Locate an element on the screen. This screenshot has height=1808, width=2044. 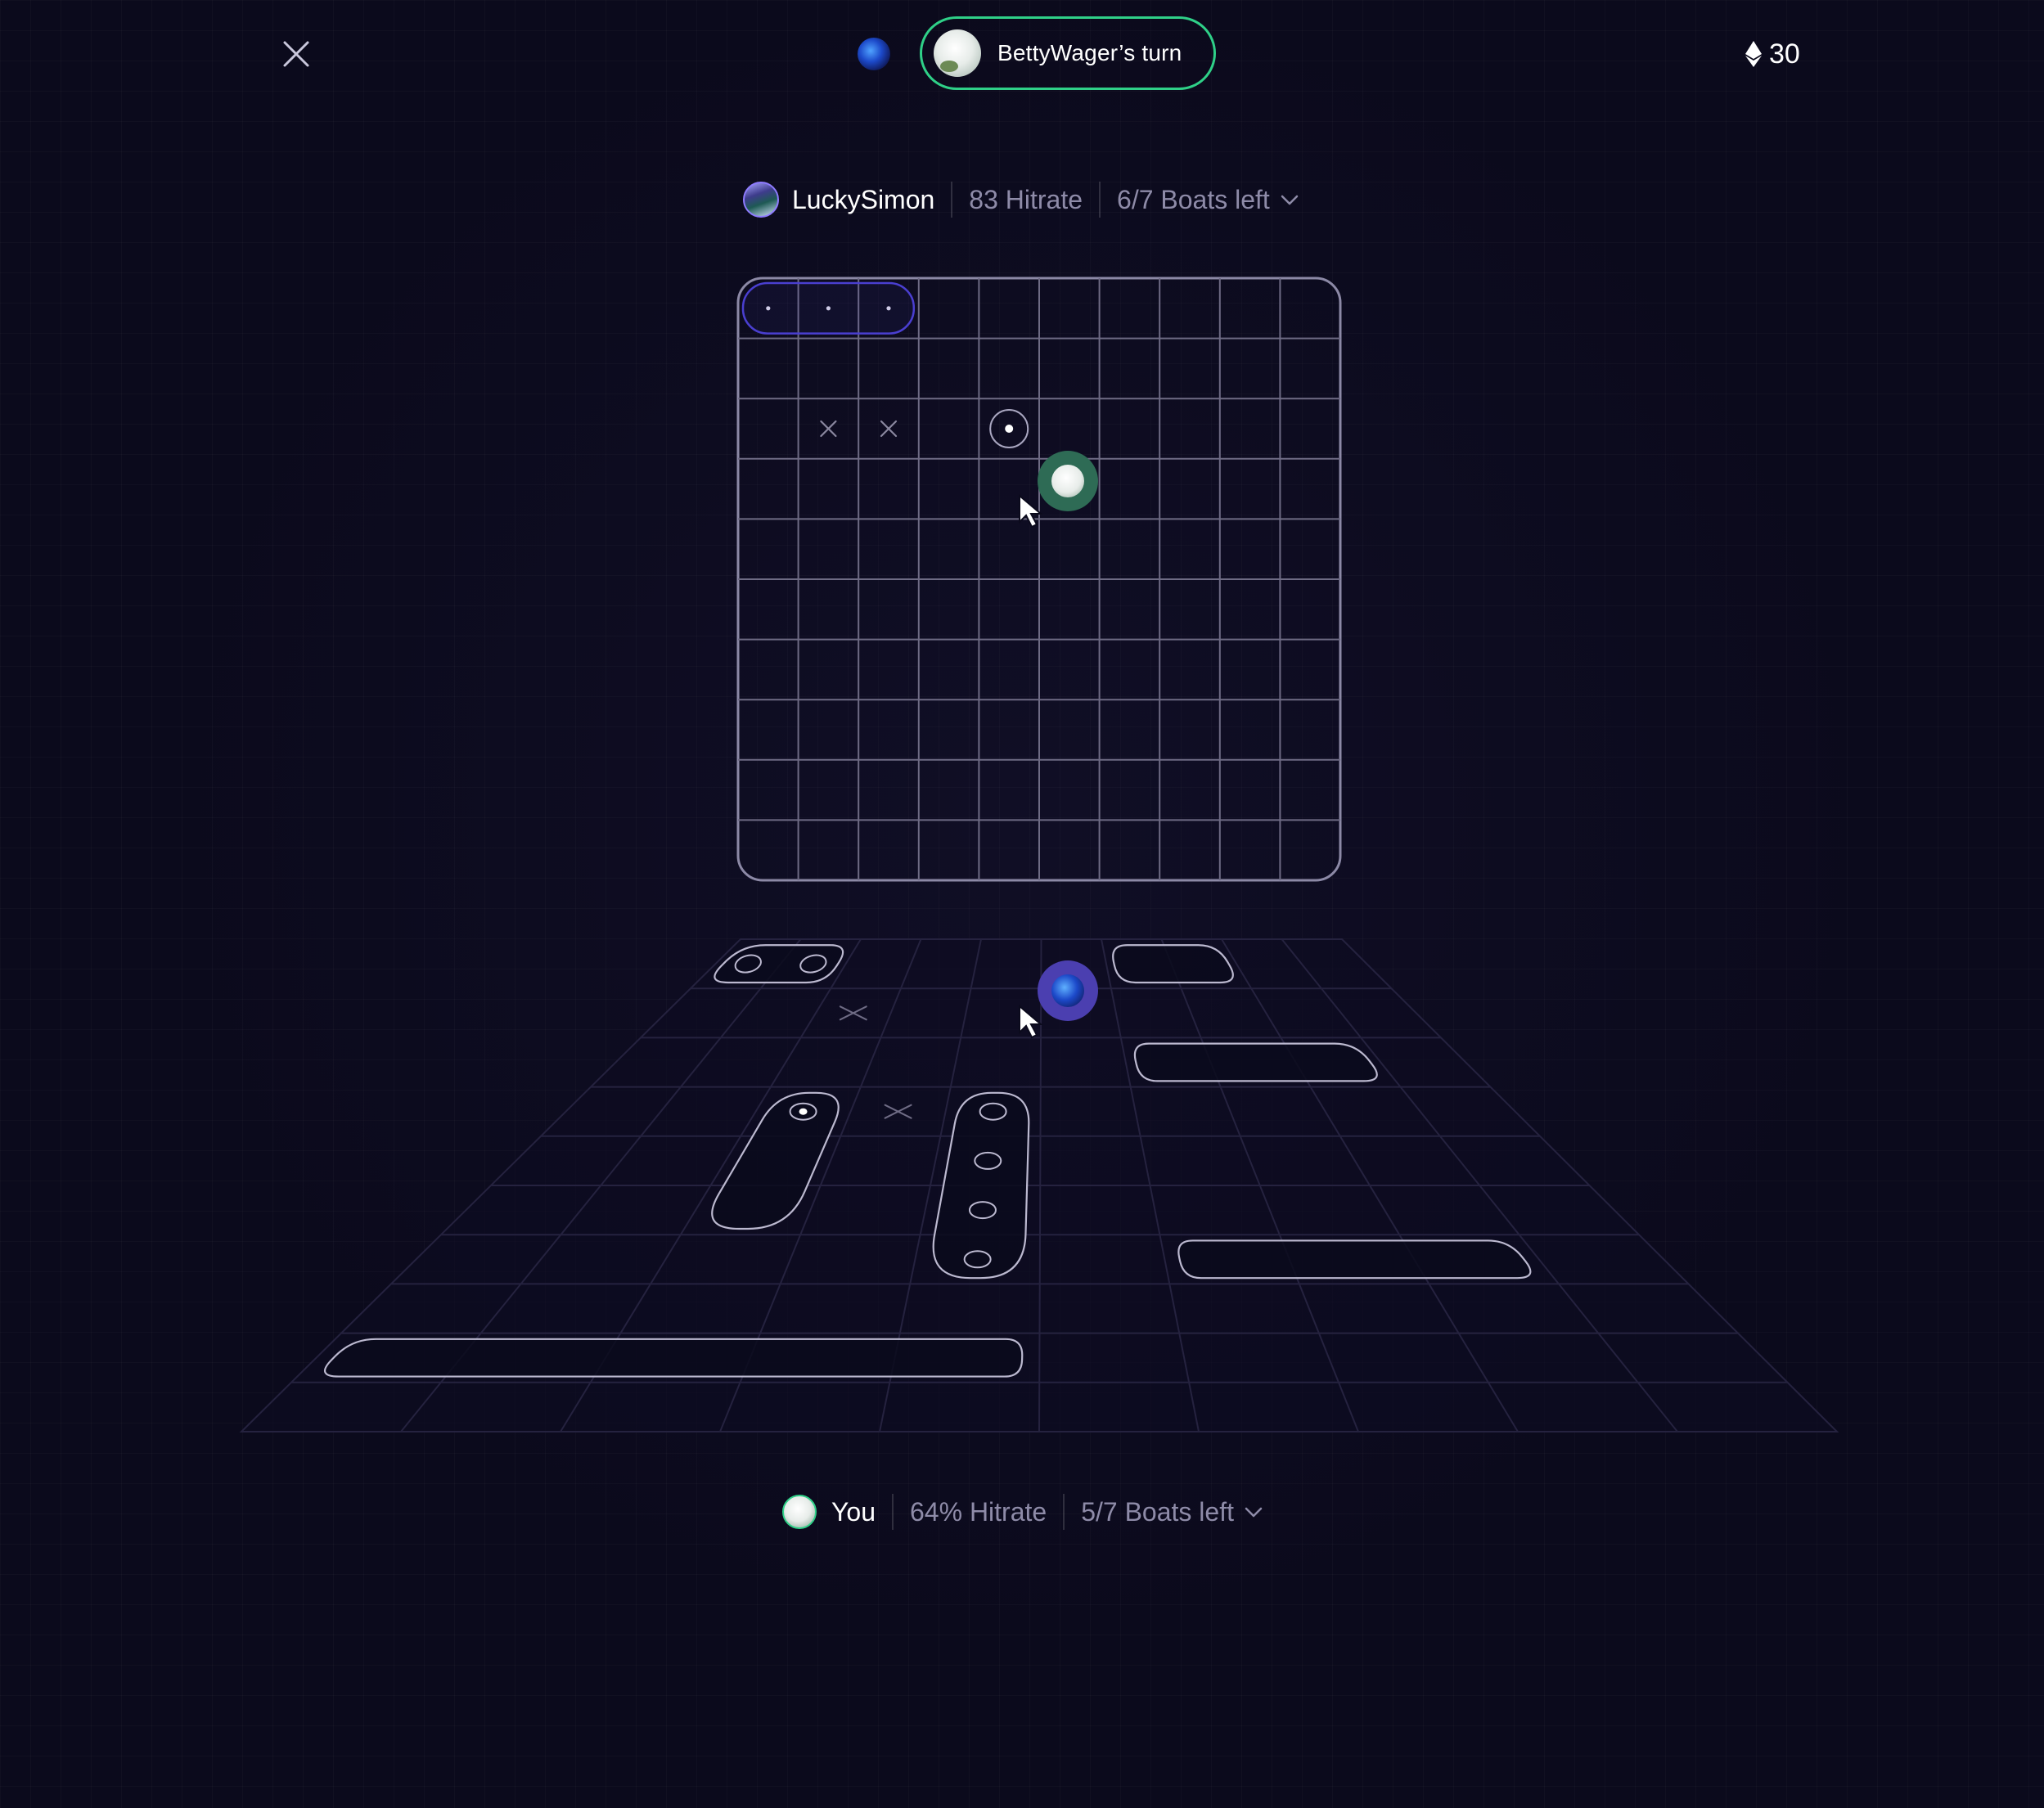
opponent-boats-left: 6/7 Boats left is located at coordinates (1193, 199).